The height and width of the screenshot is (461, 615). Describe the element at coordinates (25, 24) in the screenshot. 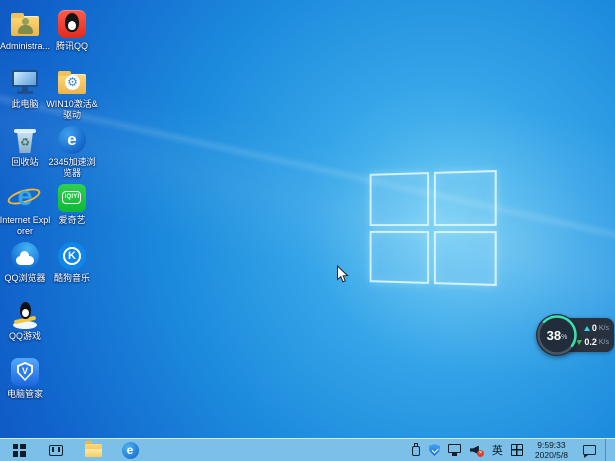

I see `administrator-icon` at that location.